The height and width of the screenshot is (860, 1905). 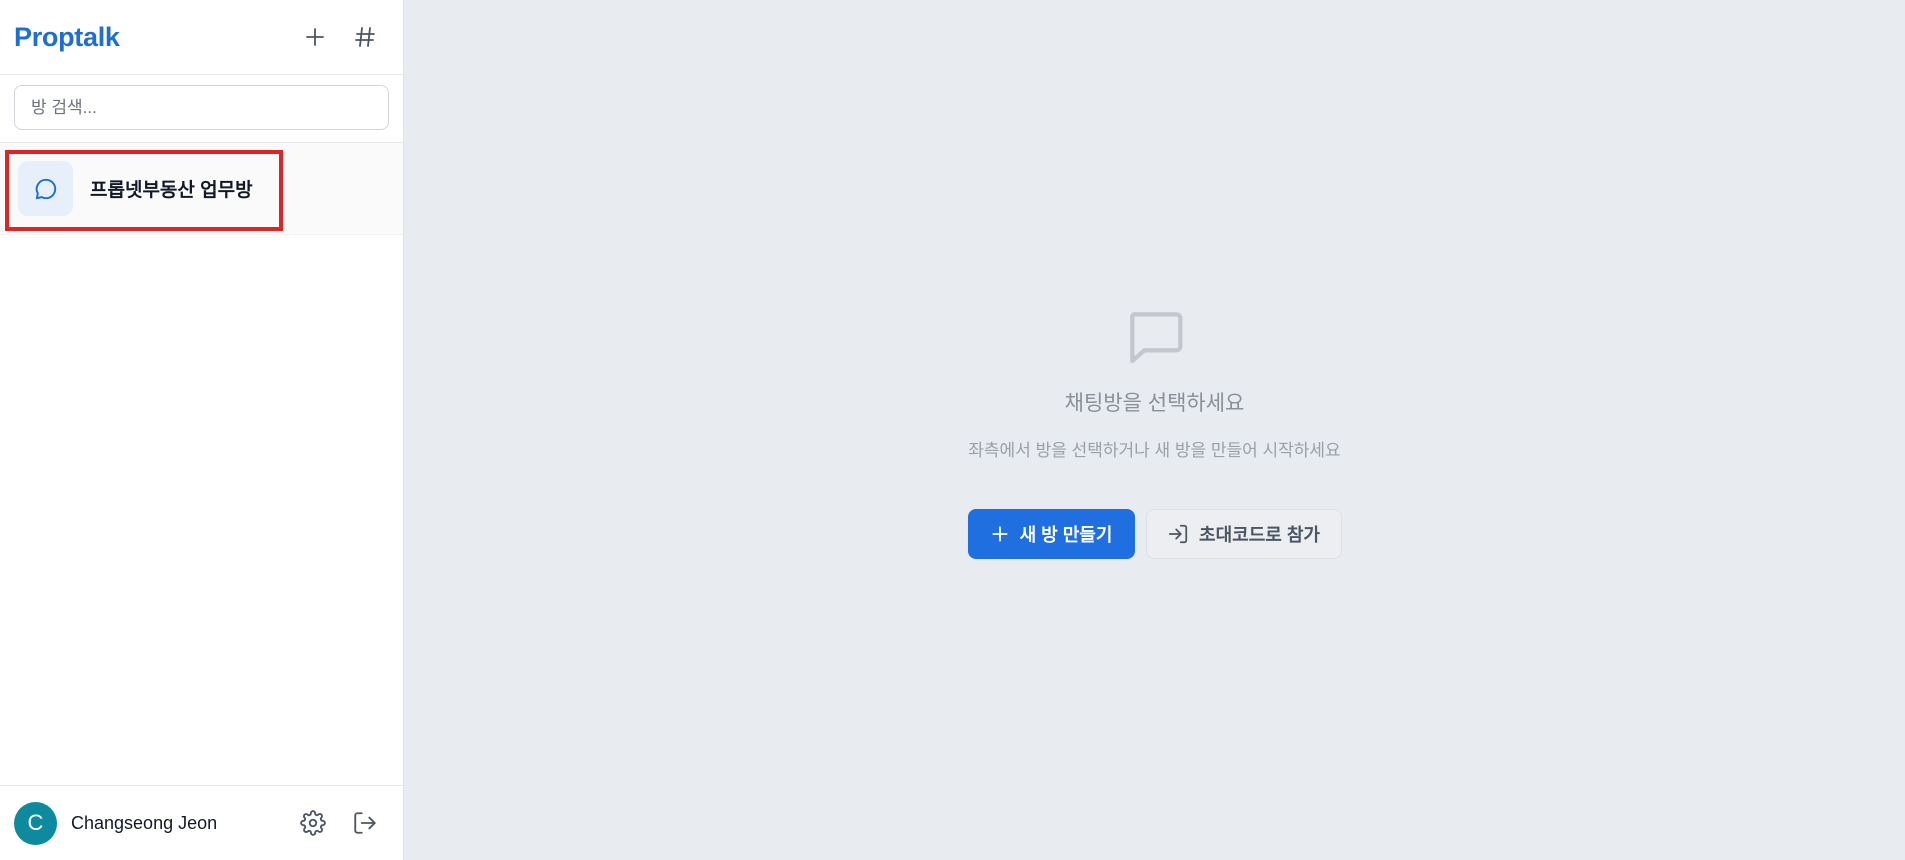 I want to click on room-list-item: 프롭넷부동산 업무방, so click(x=201, y=189).